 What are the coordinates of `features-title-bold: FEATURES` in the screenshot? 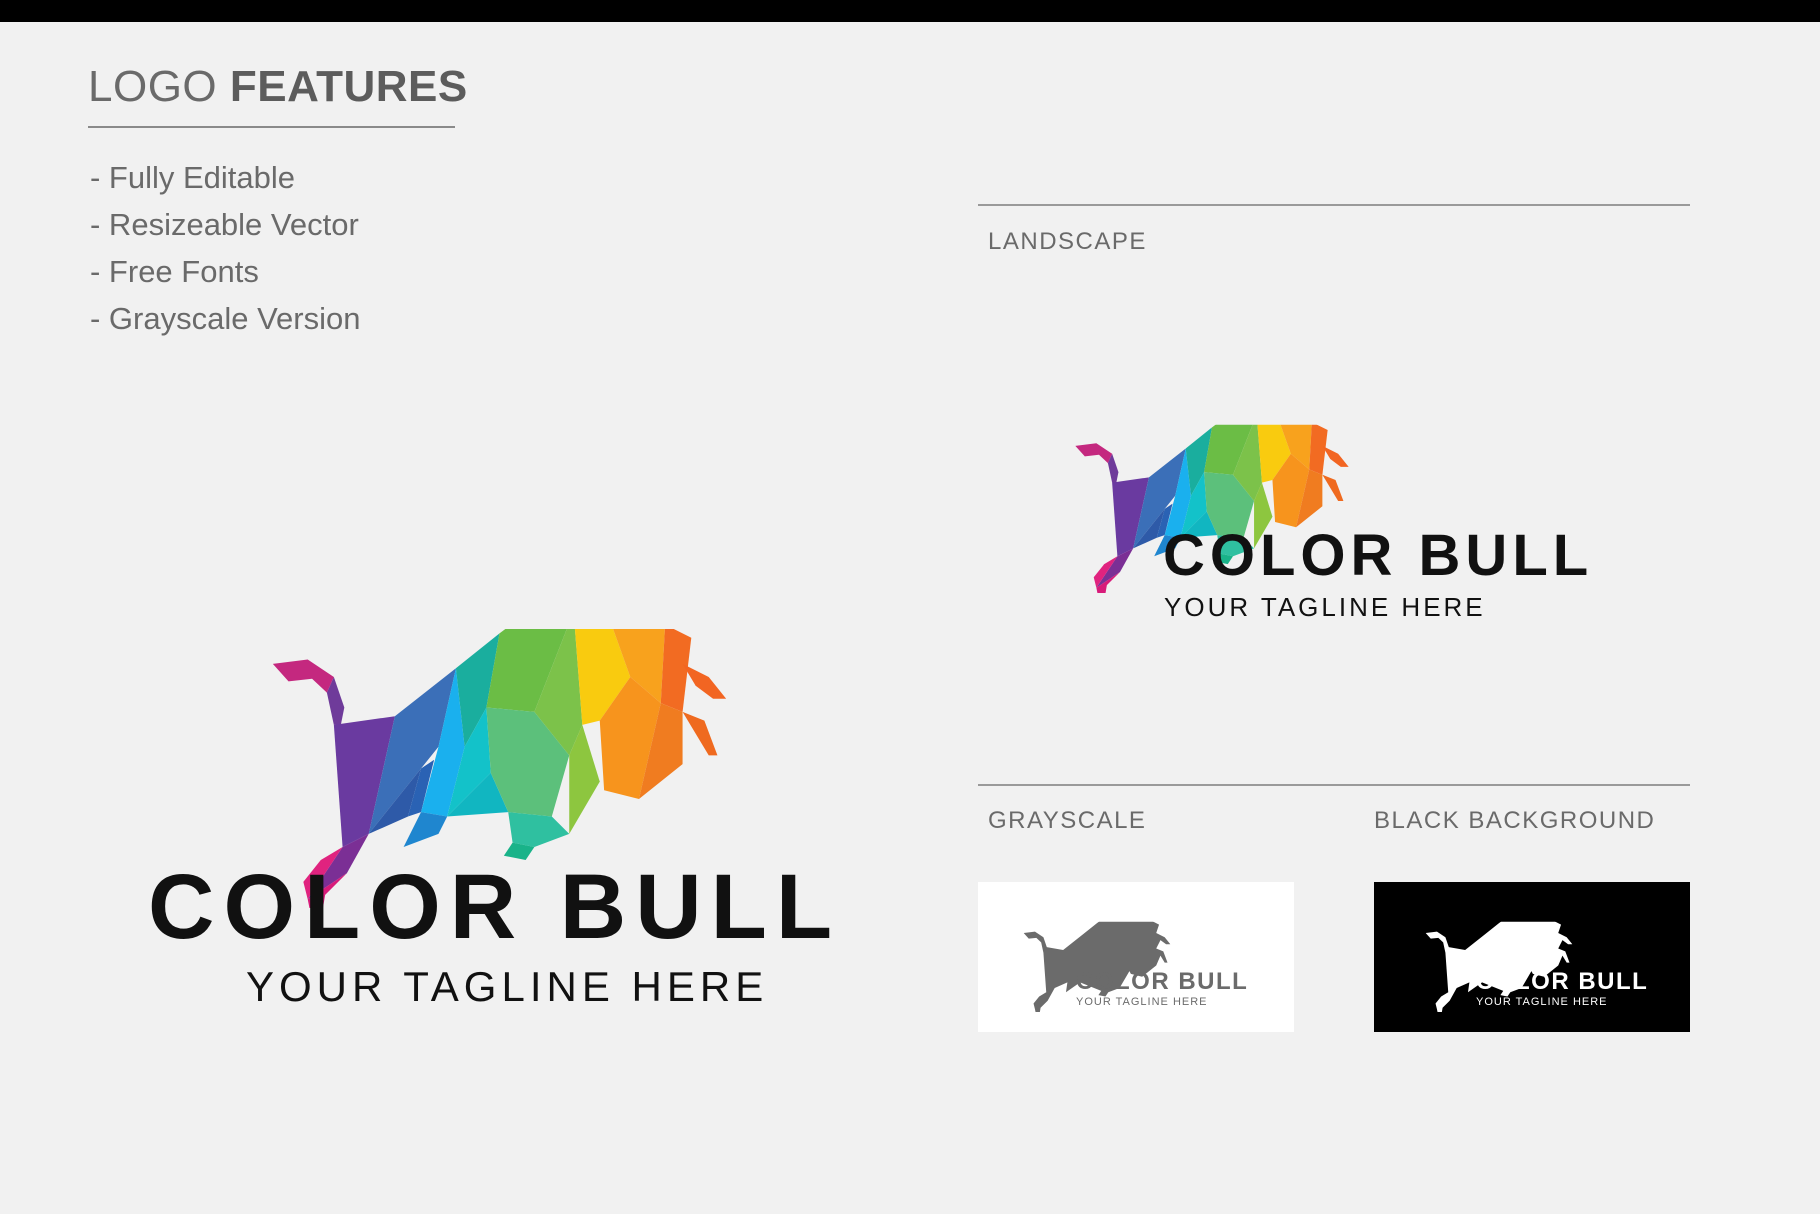 It's located at (348, 86).